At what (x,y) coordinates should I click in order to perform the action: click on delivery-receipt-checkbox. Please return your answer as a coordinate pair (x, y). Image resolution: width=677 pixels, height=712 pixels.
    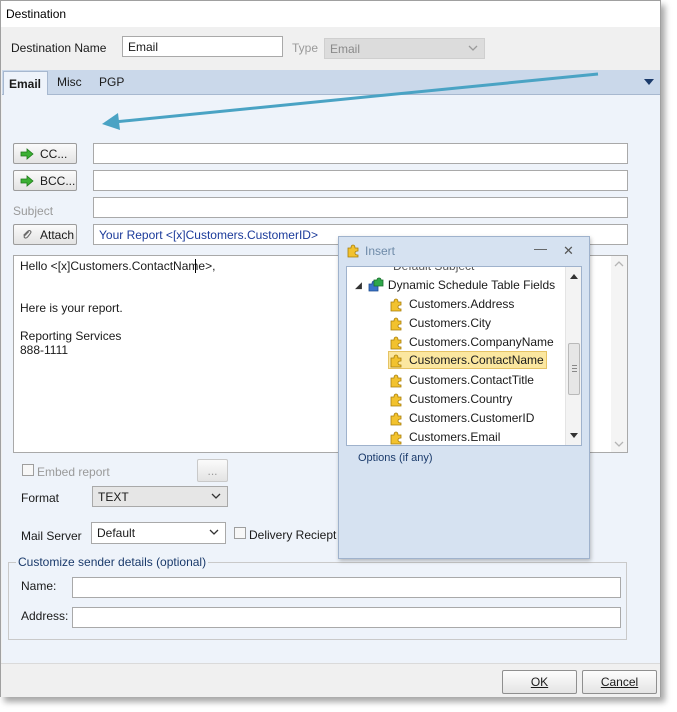
    Looking at the image, I should click on (240, 533).